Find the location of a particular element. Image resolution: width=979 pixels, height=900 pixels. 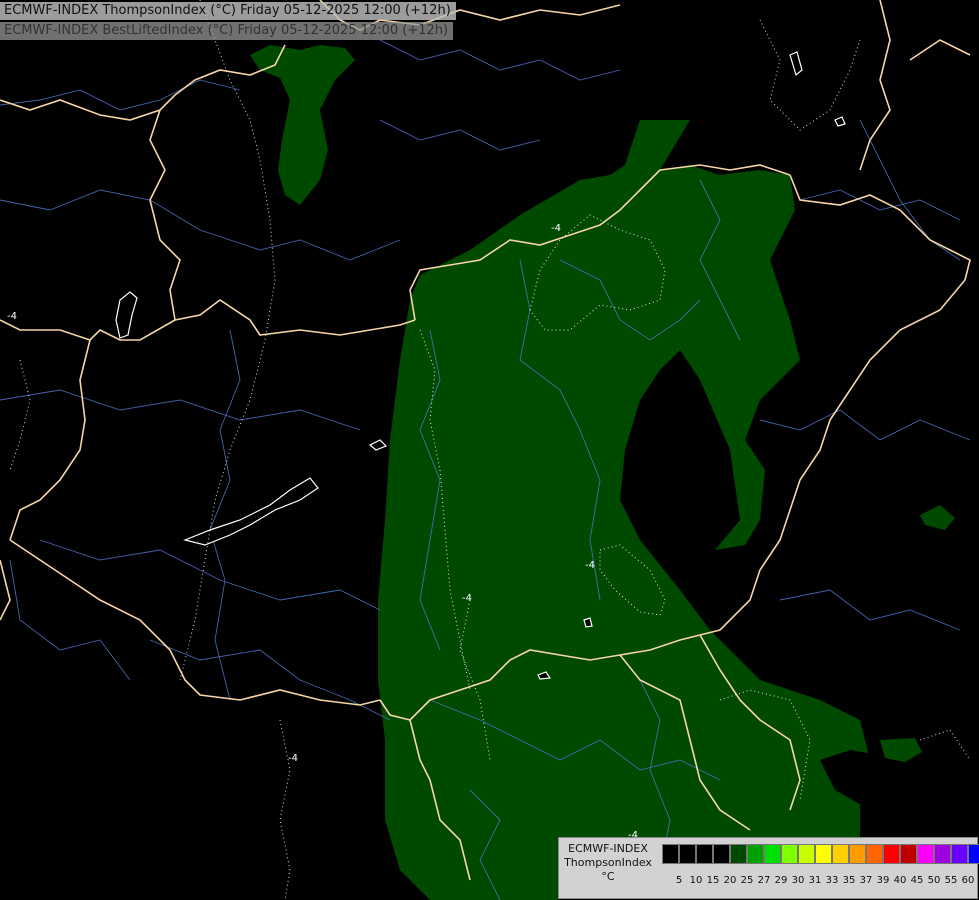

legend-tick-label: 27 is located at coordinates (764, 880).